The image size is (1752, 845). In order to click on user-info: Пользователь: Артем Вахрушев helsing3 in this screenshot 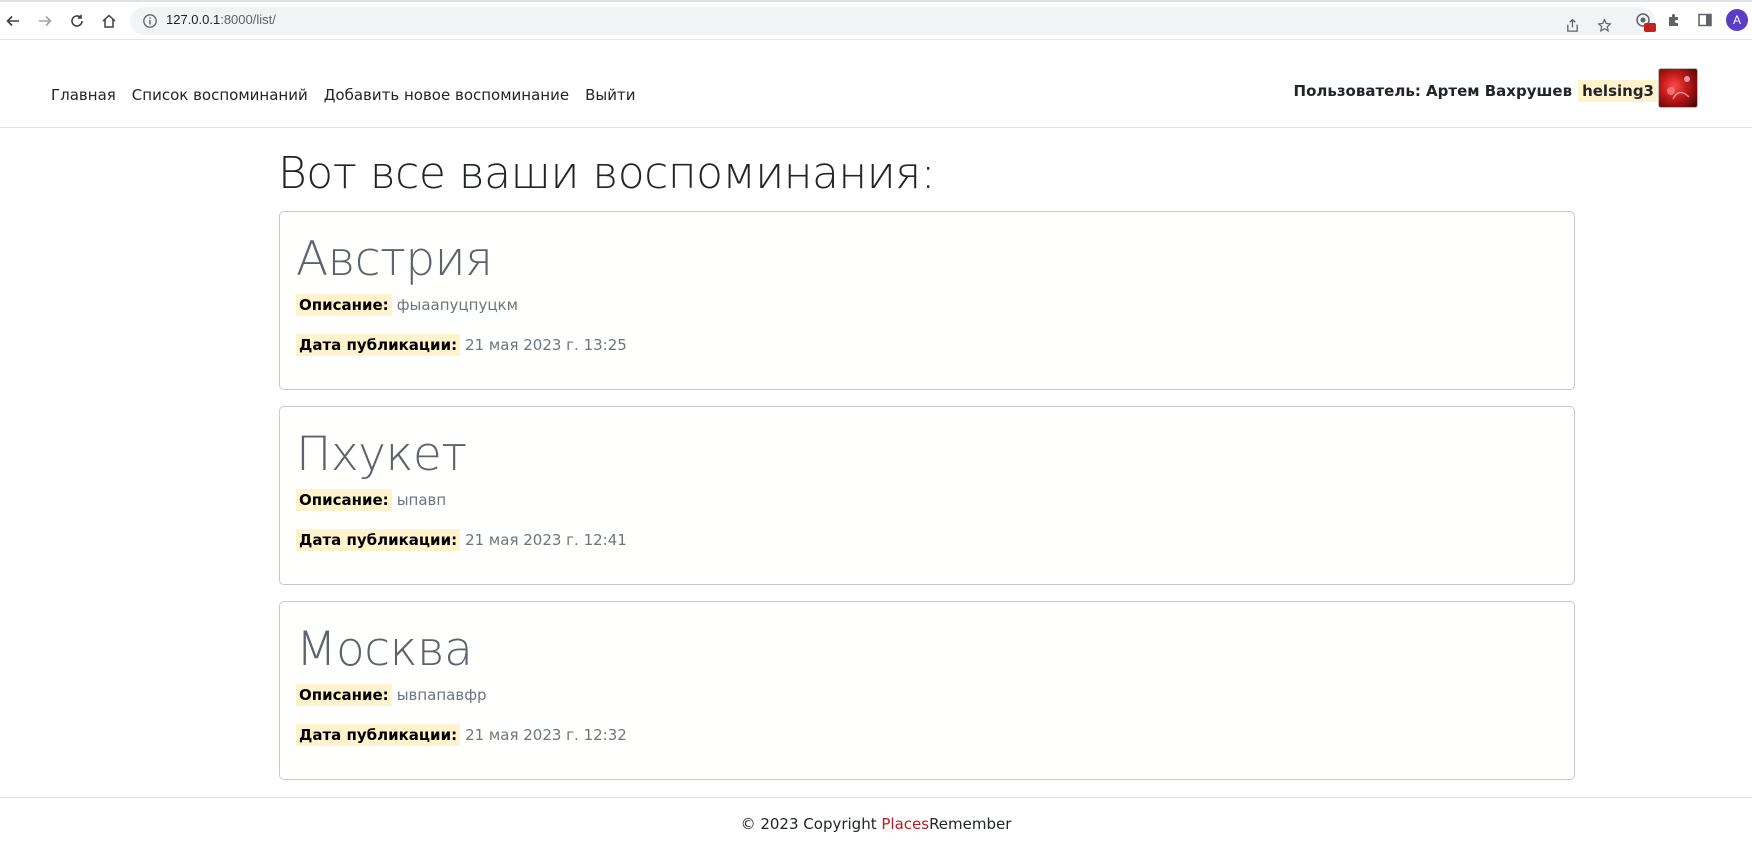, I will do `click(1476, 91)`.